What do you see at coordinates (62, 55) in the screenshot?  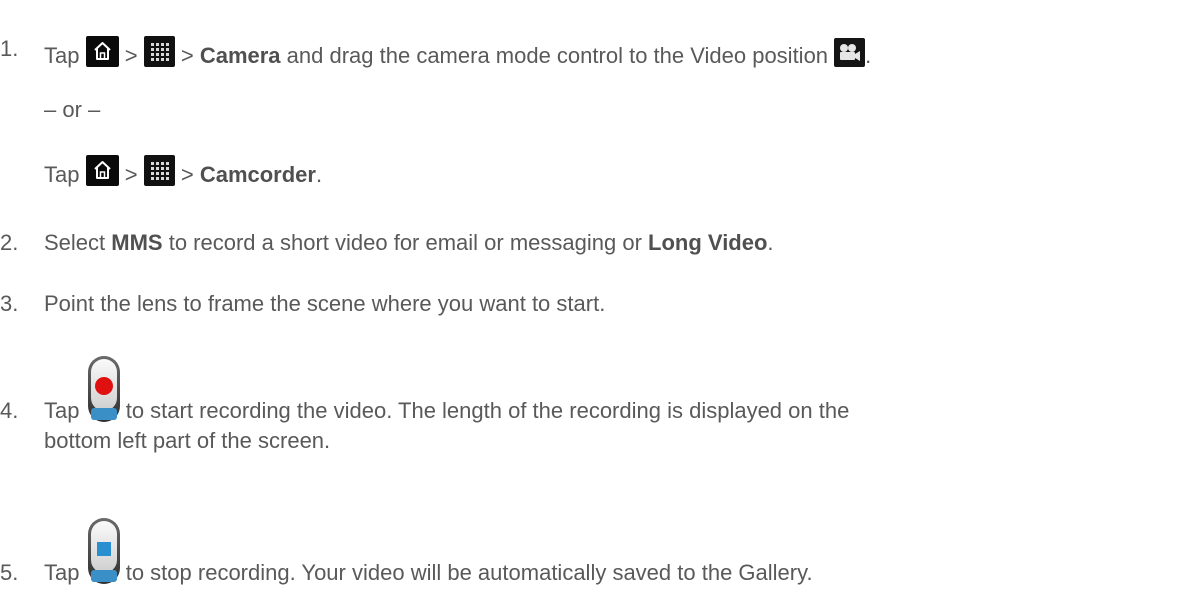 I see `step-text: Tap` at bounding box center [62, 55].